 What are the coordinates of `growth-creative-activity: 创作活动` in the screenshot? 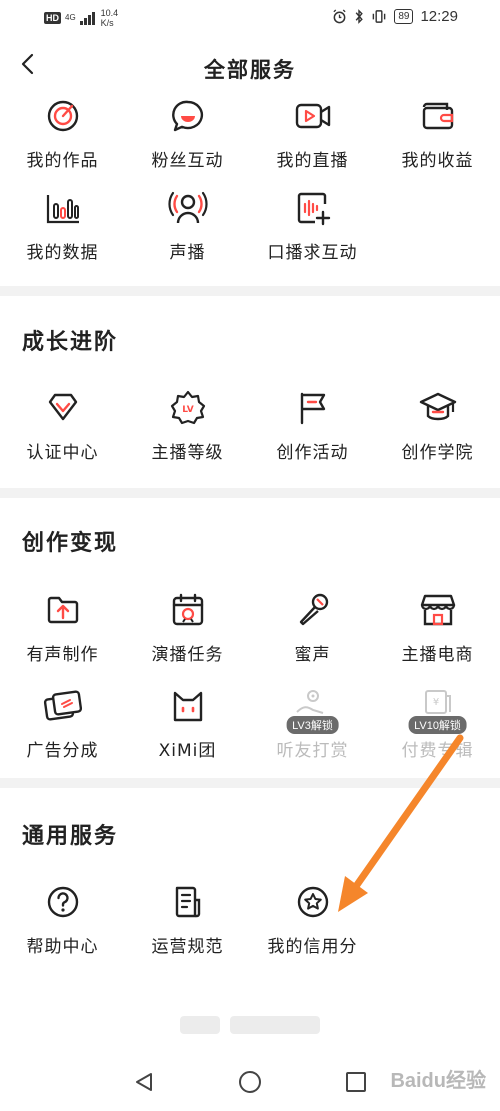 It's located at (312, 433).